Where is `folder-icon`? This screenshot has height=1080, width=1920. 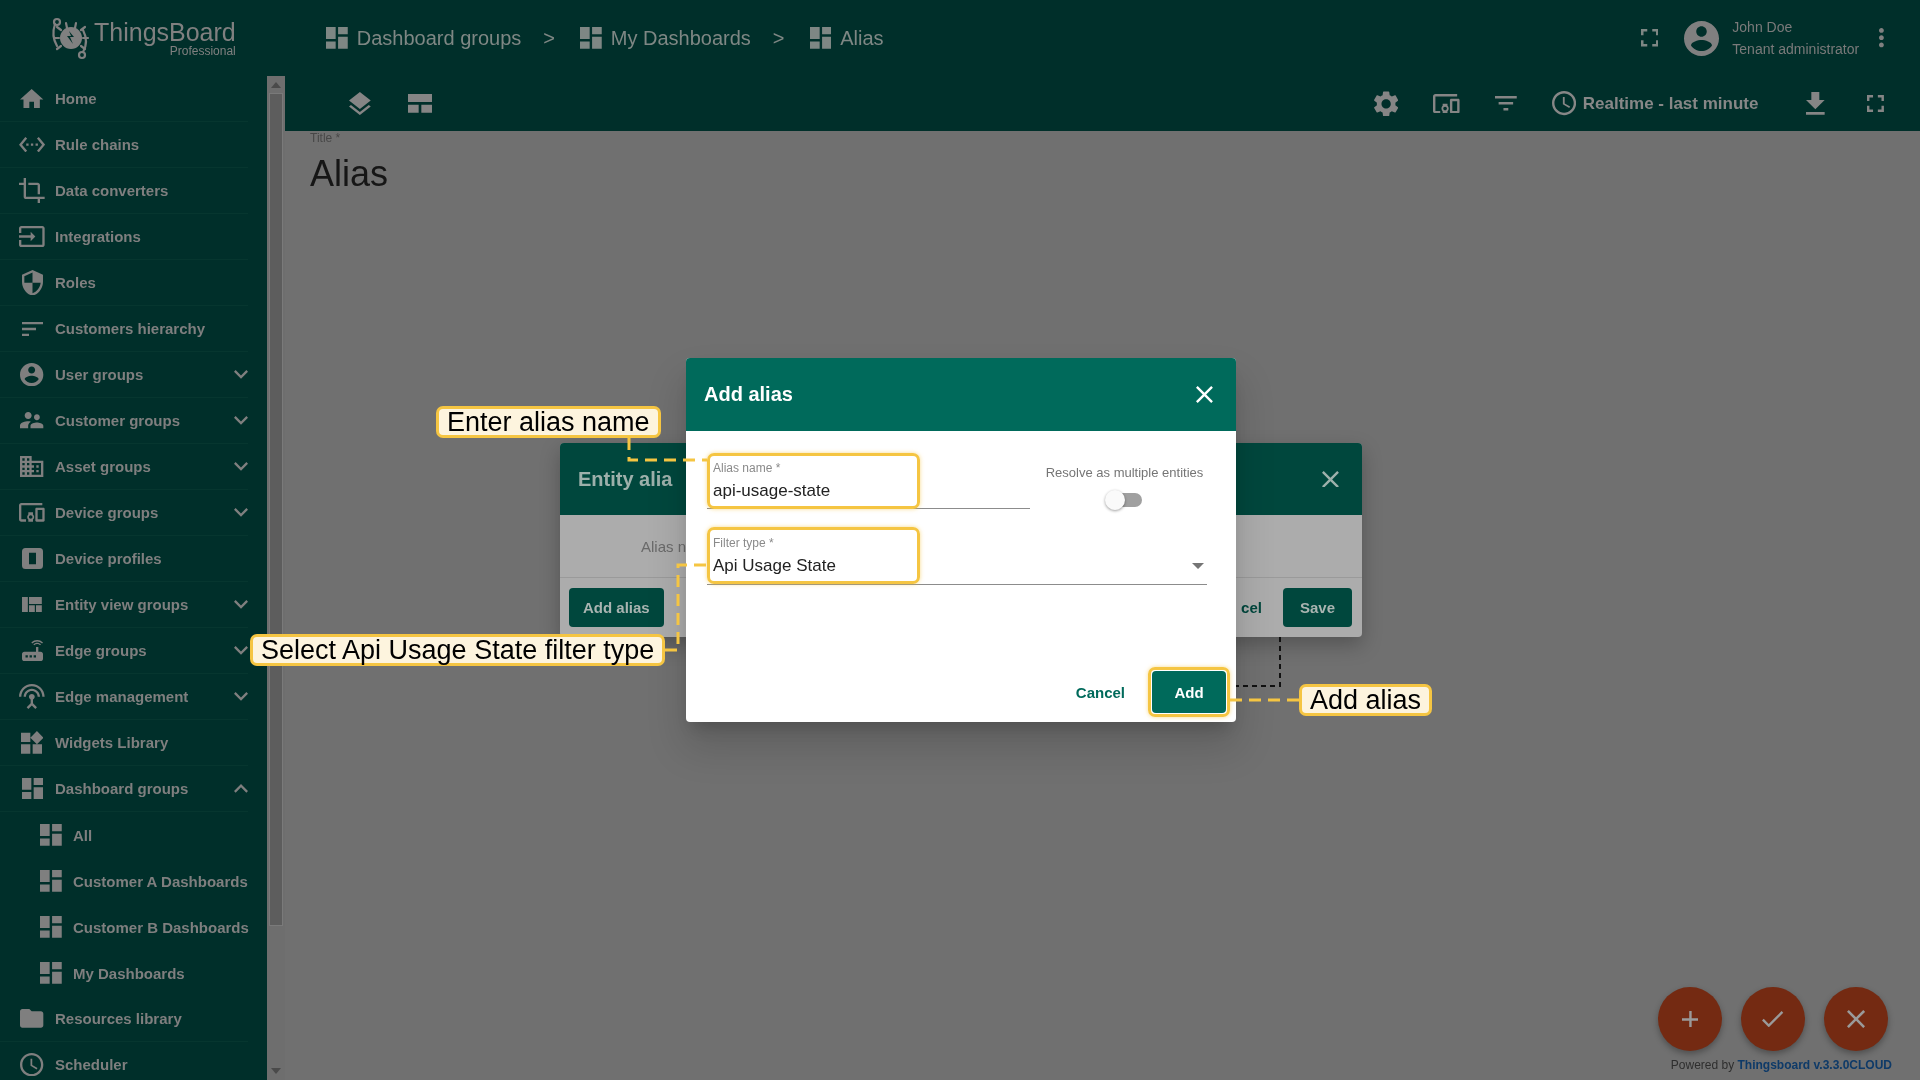 folder-icon is located at coordinates (32, 1018).